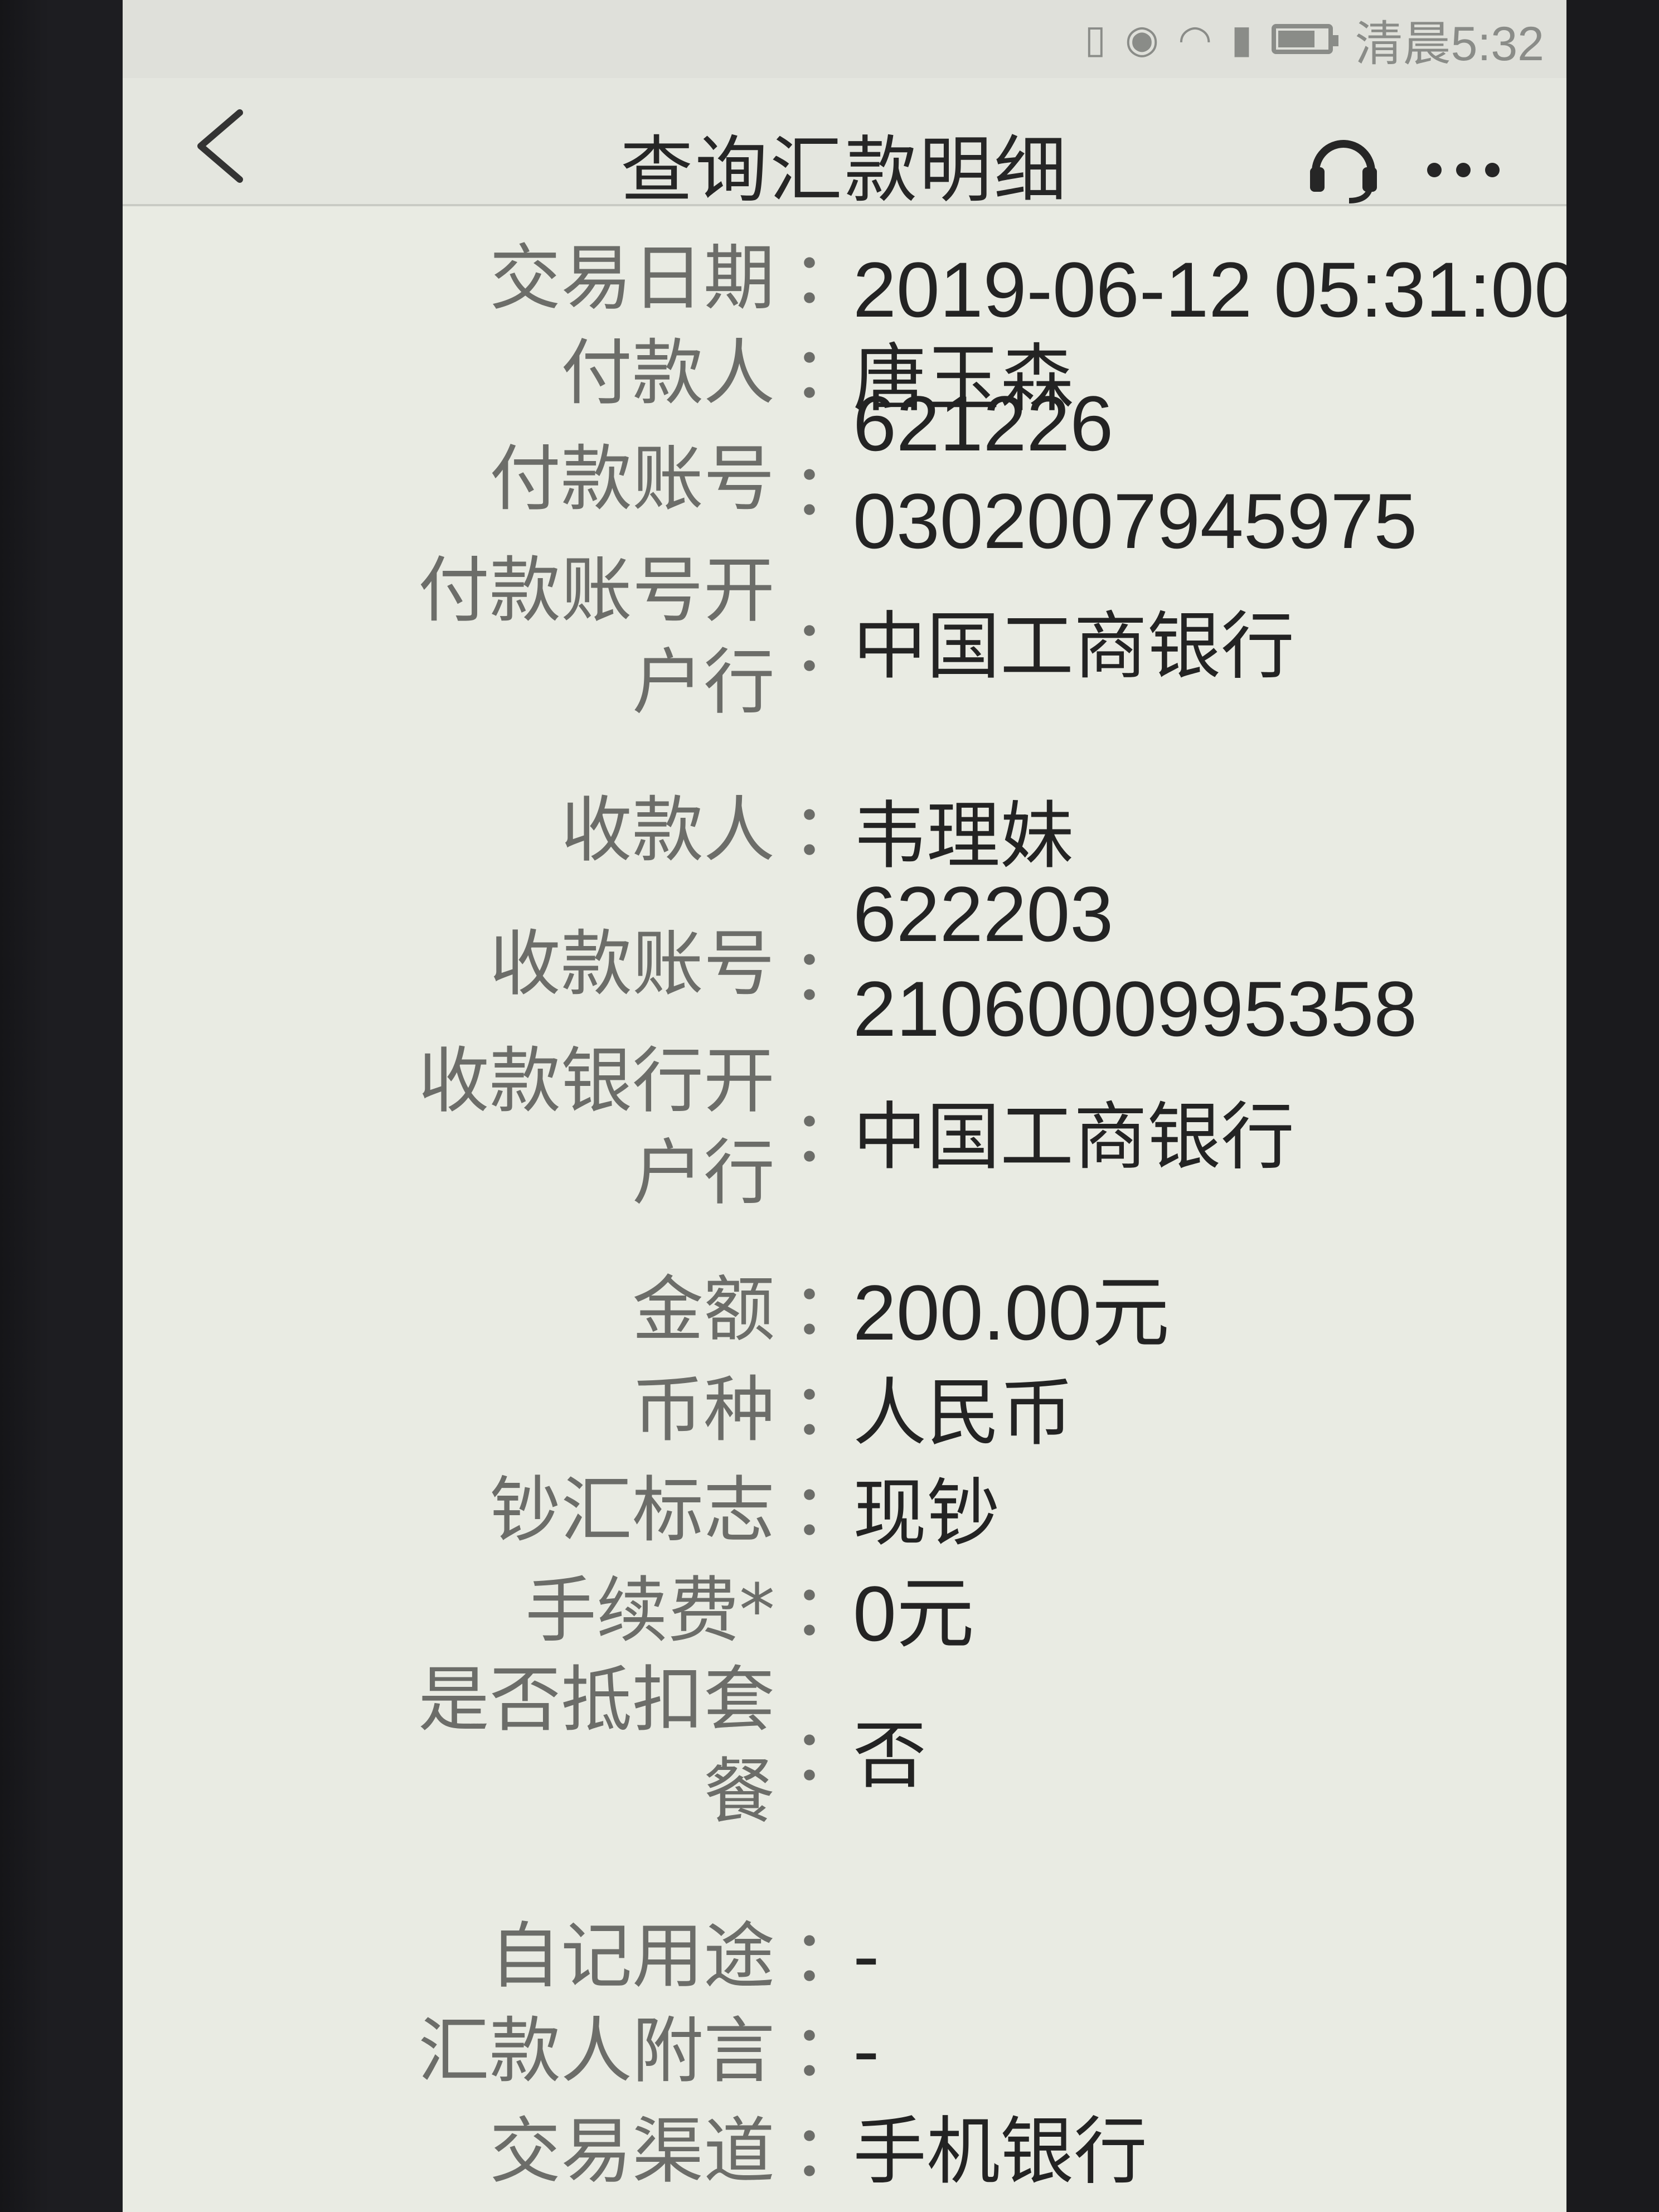 This screenshot has width=1659, height=2212. I want to click on detail-value: 200.00元, so click(1012, 1313).